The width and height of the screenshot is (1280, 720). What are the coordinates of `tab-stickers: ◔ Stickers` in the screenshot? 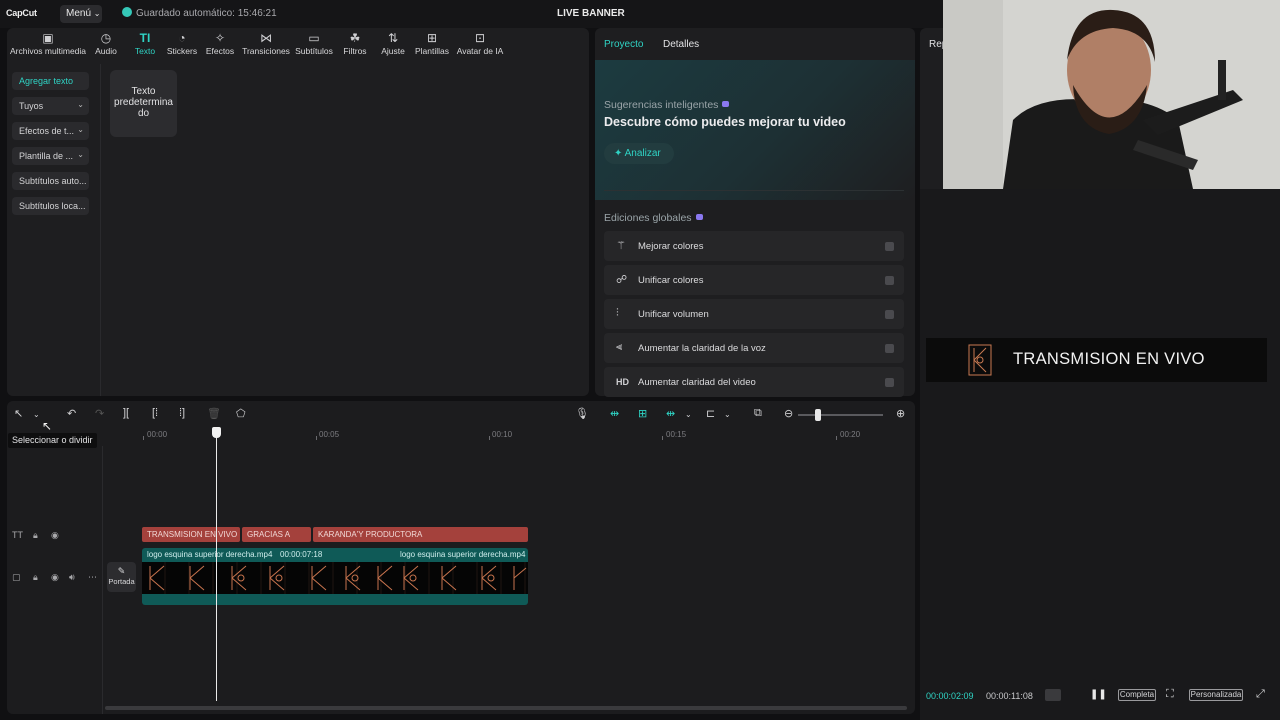 It's located at (182, 43).